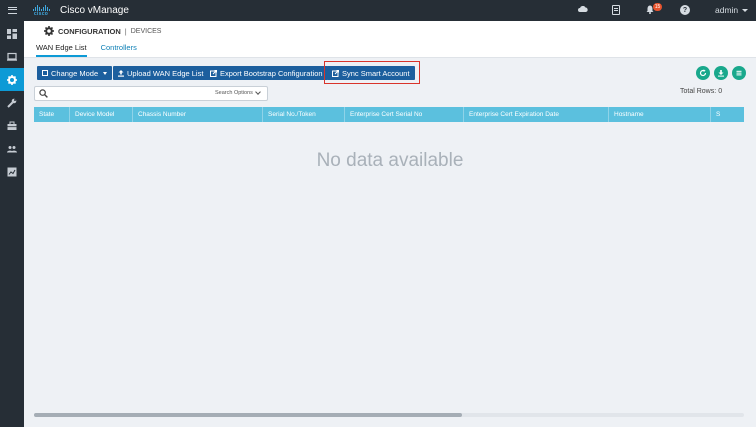  I want to click on search-box: Search Options, so click(151, 93).